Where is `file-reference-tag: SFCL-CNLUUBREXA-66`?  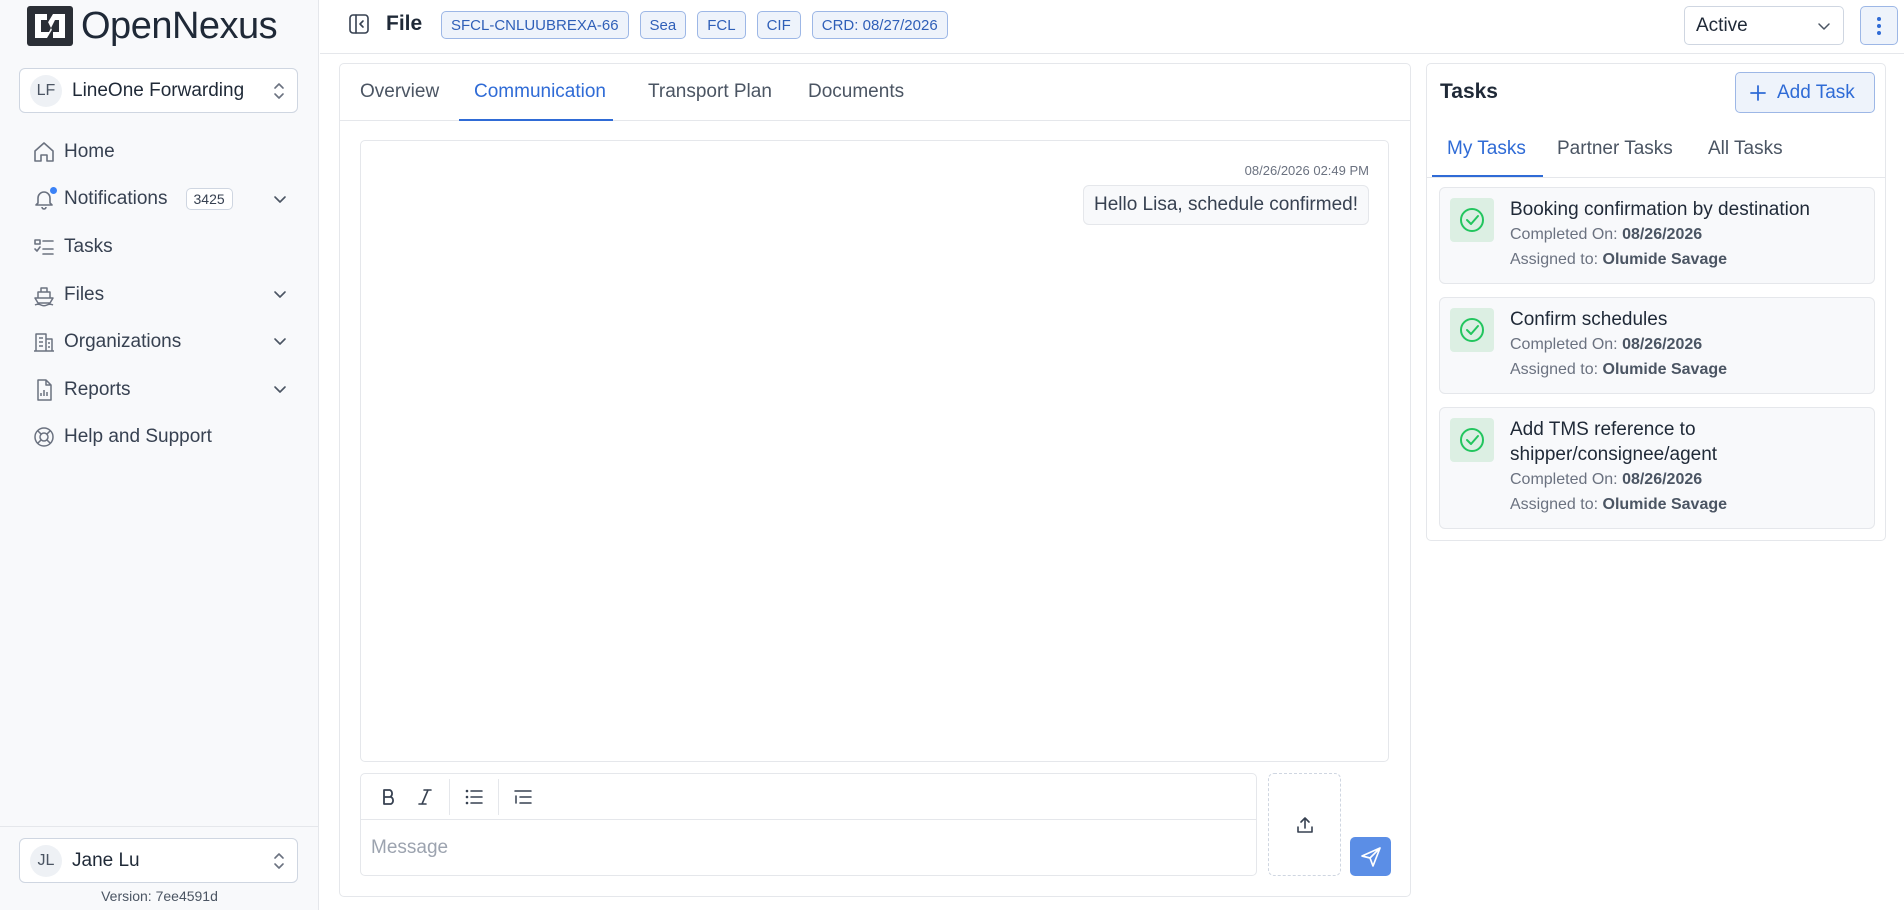 file-reference-tag: SFCL-CNLUUBREXA-66 is located at coordinates (535, 25).